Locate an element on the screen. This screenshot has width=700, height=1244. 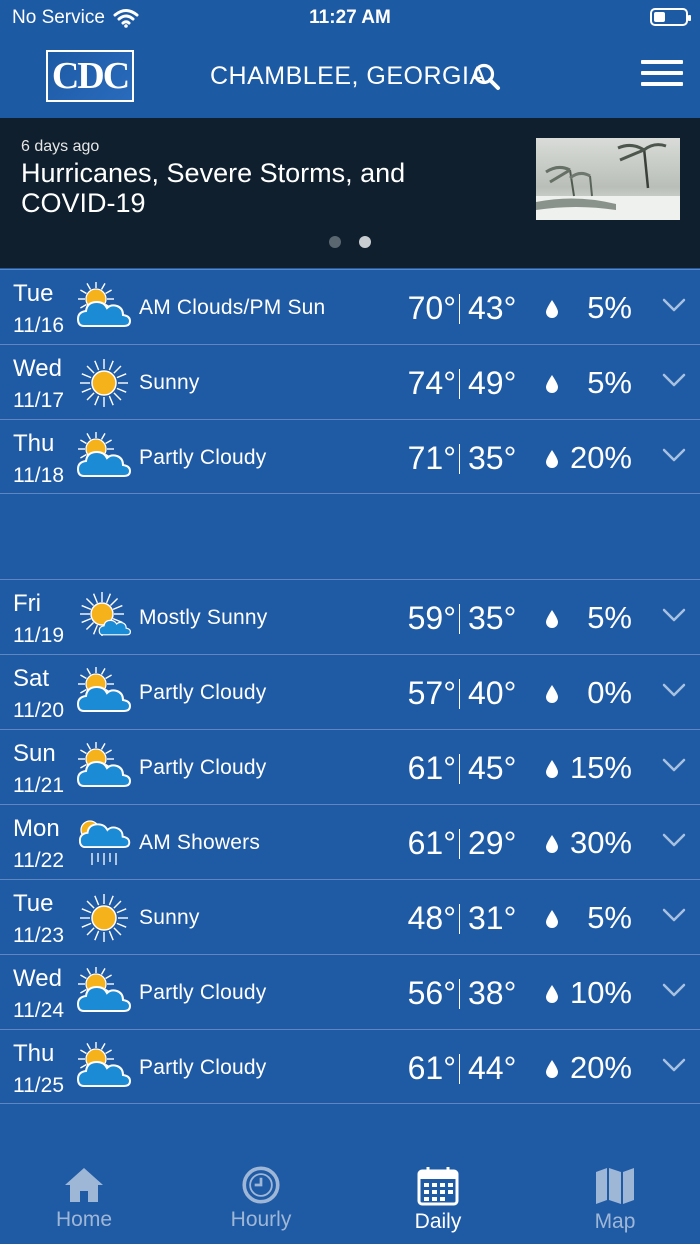
mostly-sunny-icon is located at coordinates (104, 618).